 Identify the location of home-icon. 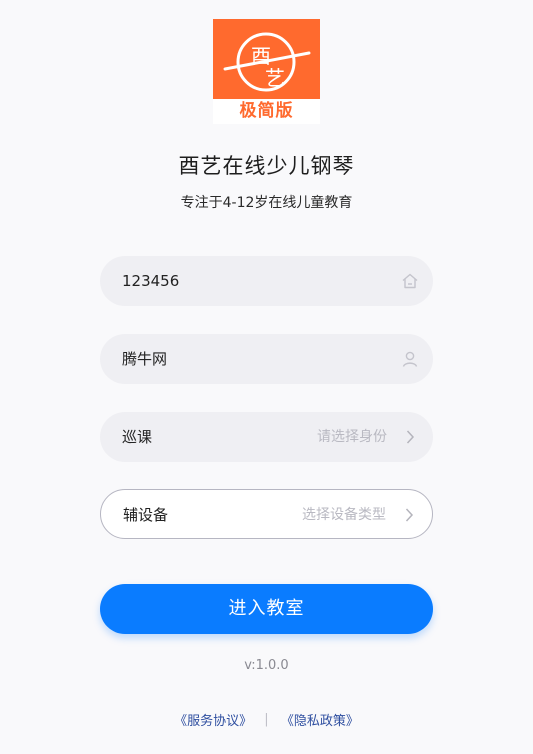
(410, 281).